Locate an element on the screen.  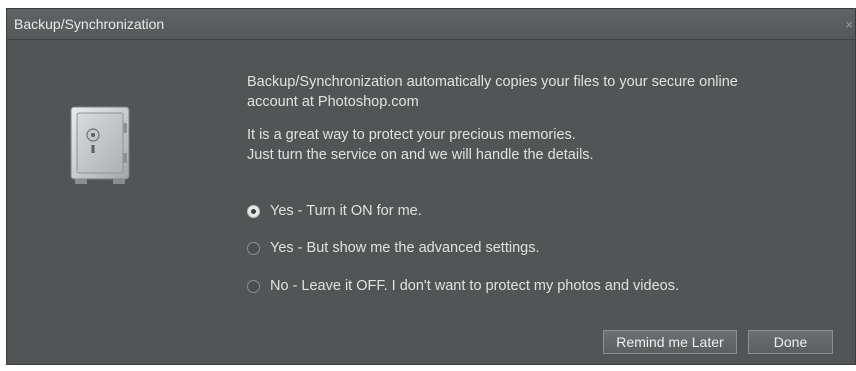
option-turn-on: Yes - Turn it ON for me. is located at coordinates (334, 211).